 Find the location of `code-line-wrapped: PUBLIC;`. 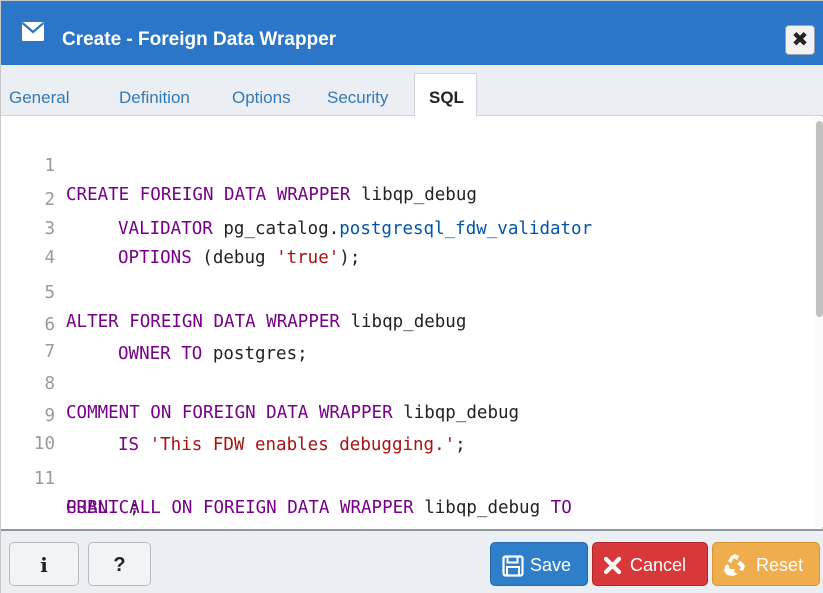

code-line-wrapped: PUBLIC; is located at coordinates (406, 491).